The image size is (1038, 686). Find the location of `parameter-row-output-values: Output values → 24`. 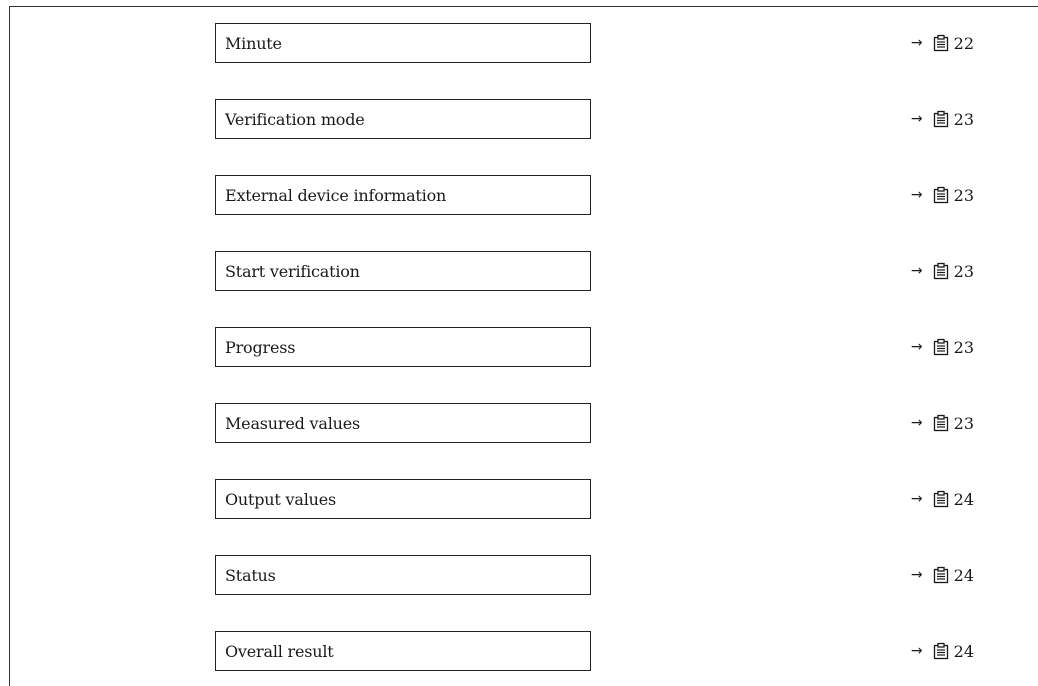

parameter-row-output-values: Output values → 24 is located at coordinates (519, 500).